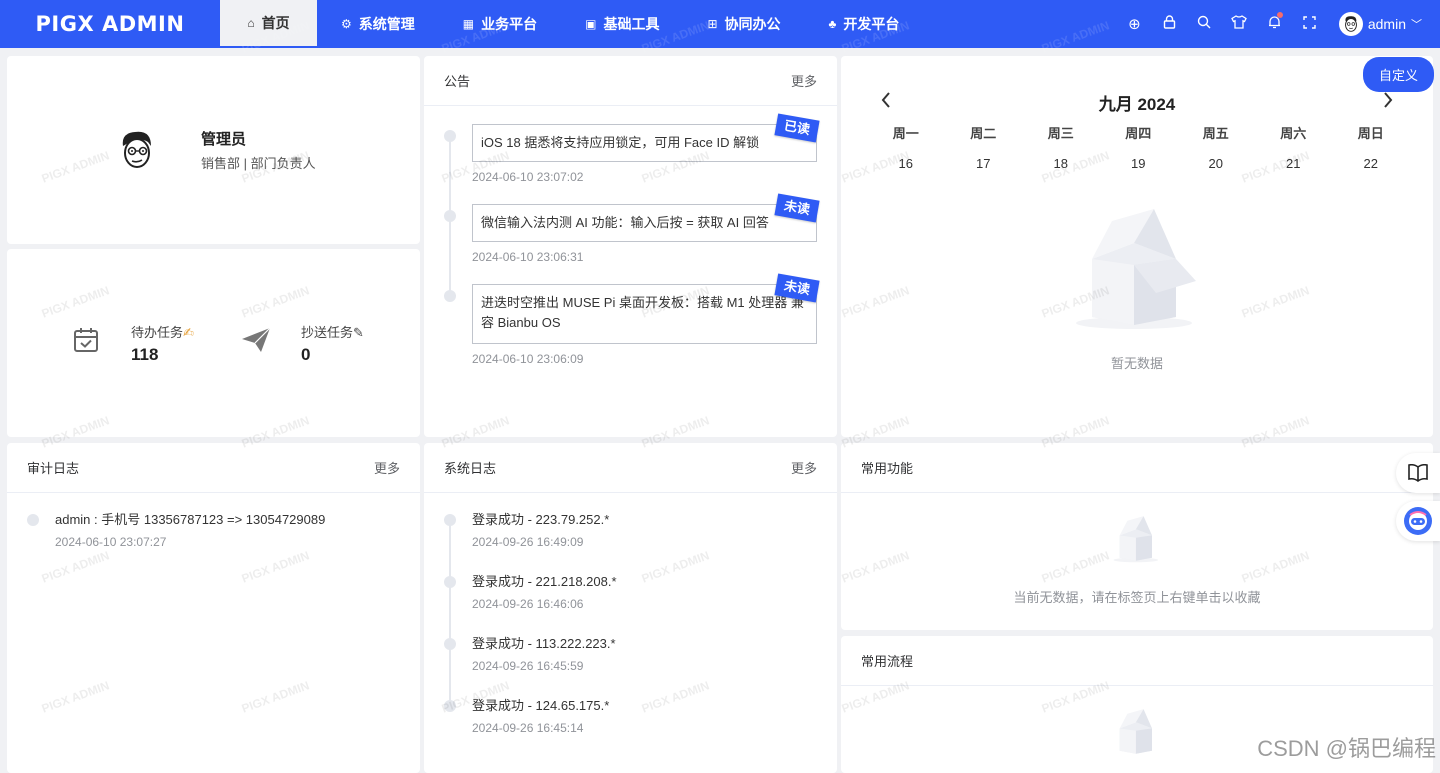  I want to click on profile-card: 管理员 销售部 | 部门负责人, so click(213, 150).